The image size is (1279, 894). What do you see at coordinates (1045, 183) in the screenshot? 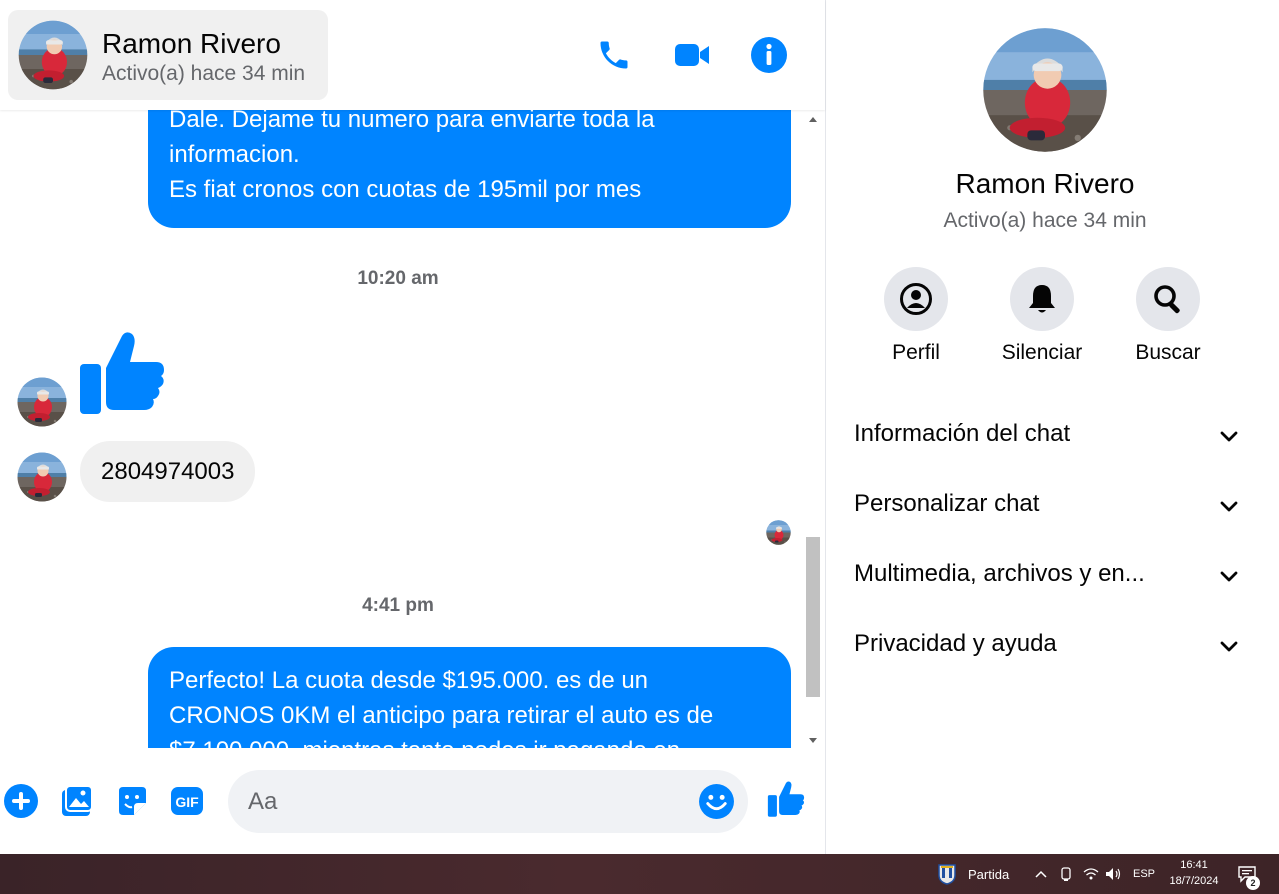
I see `panel-contact-name: Ramon Rivero` at bounding box center [1045, 183].